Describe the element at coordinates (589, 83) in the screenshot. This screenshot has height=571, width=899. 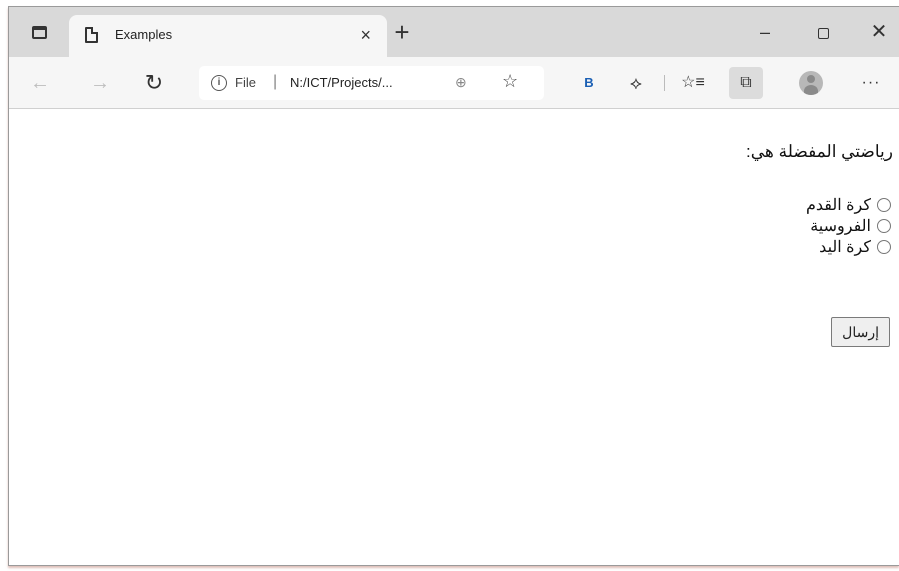
I see `extension-b-button: B` at that location.